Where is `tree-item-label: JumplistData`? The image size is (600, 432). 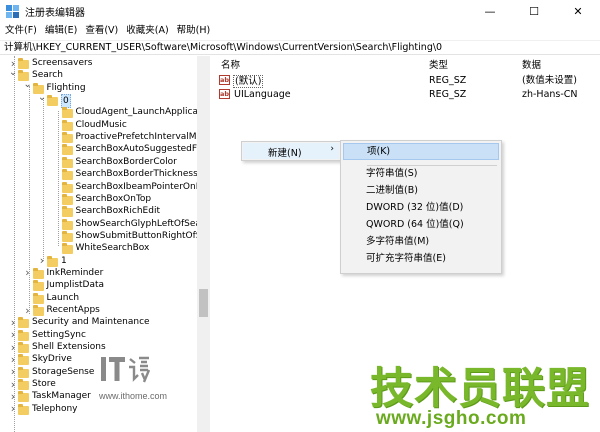 tree-item-label: JumplistData is located at coordinates (75, 285).